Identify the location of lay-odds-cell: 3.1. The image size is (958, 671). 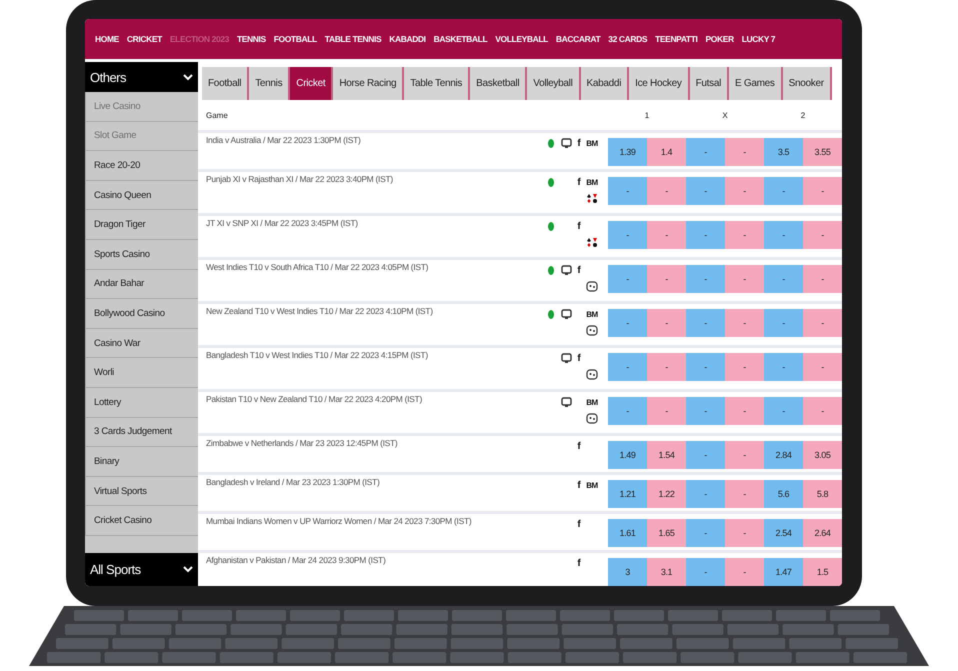
(666, 572).